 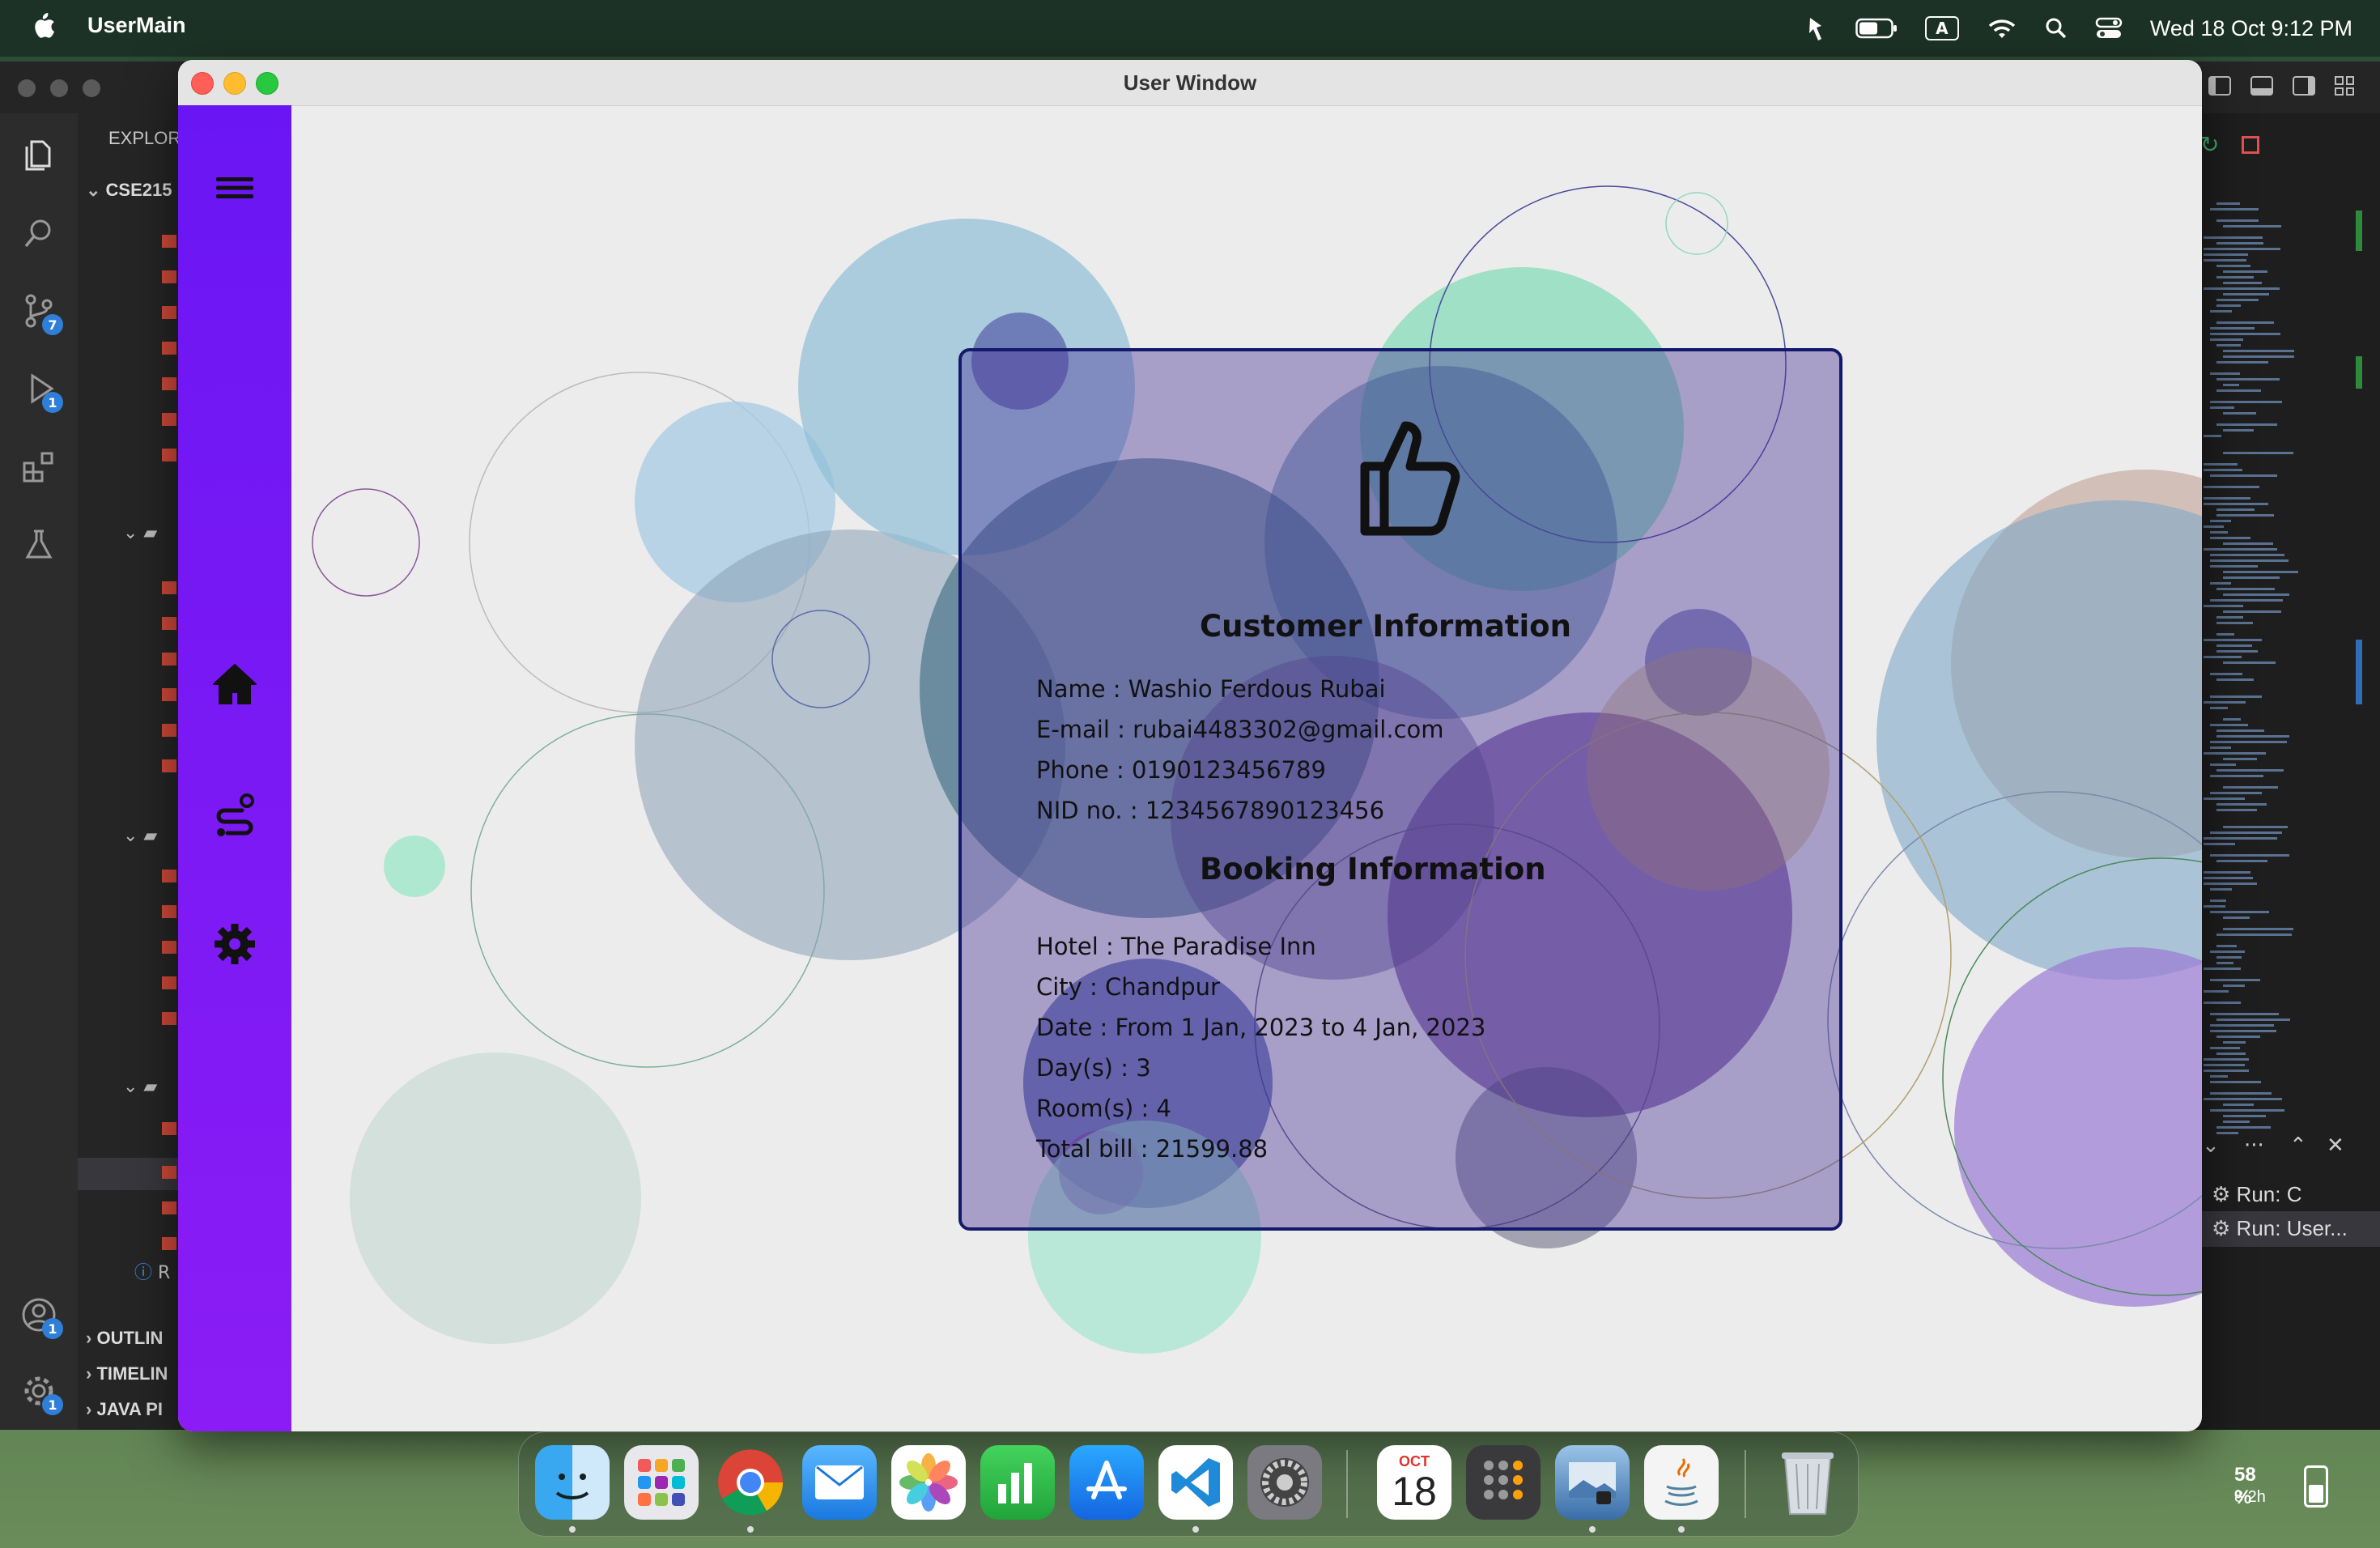 I want to click on window-titlebar: User Window, so click(x=1190, y=83).